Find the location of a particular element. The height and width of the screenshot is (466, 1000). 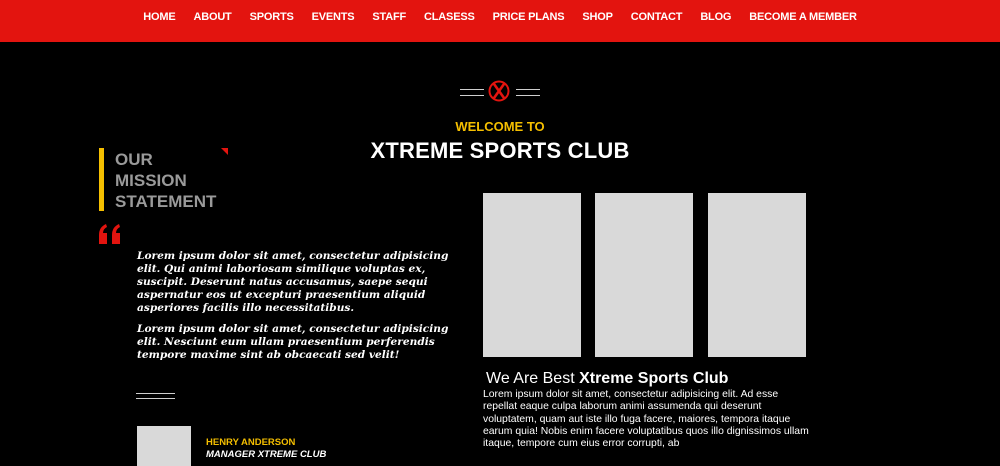

nav-item-classes: CLASESS is located at coordinates (449, 17).